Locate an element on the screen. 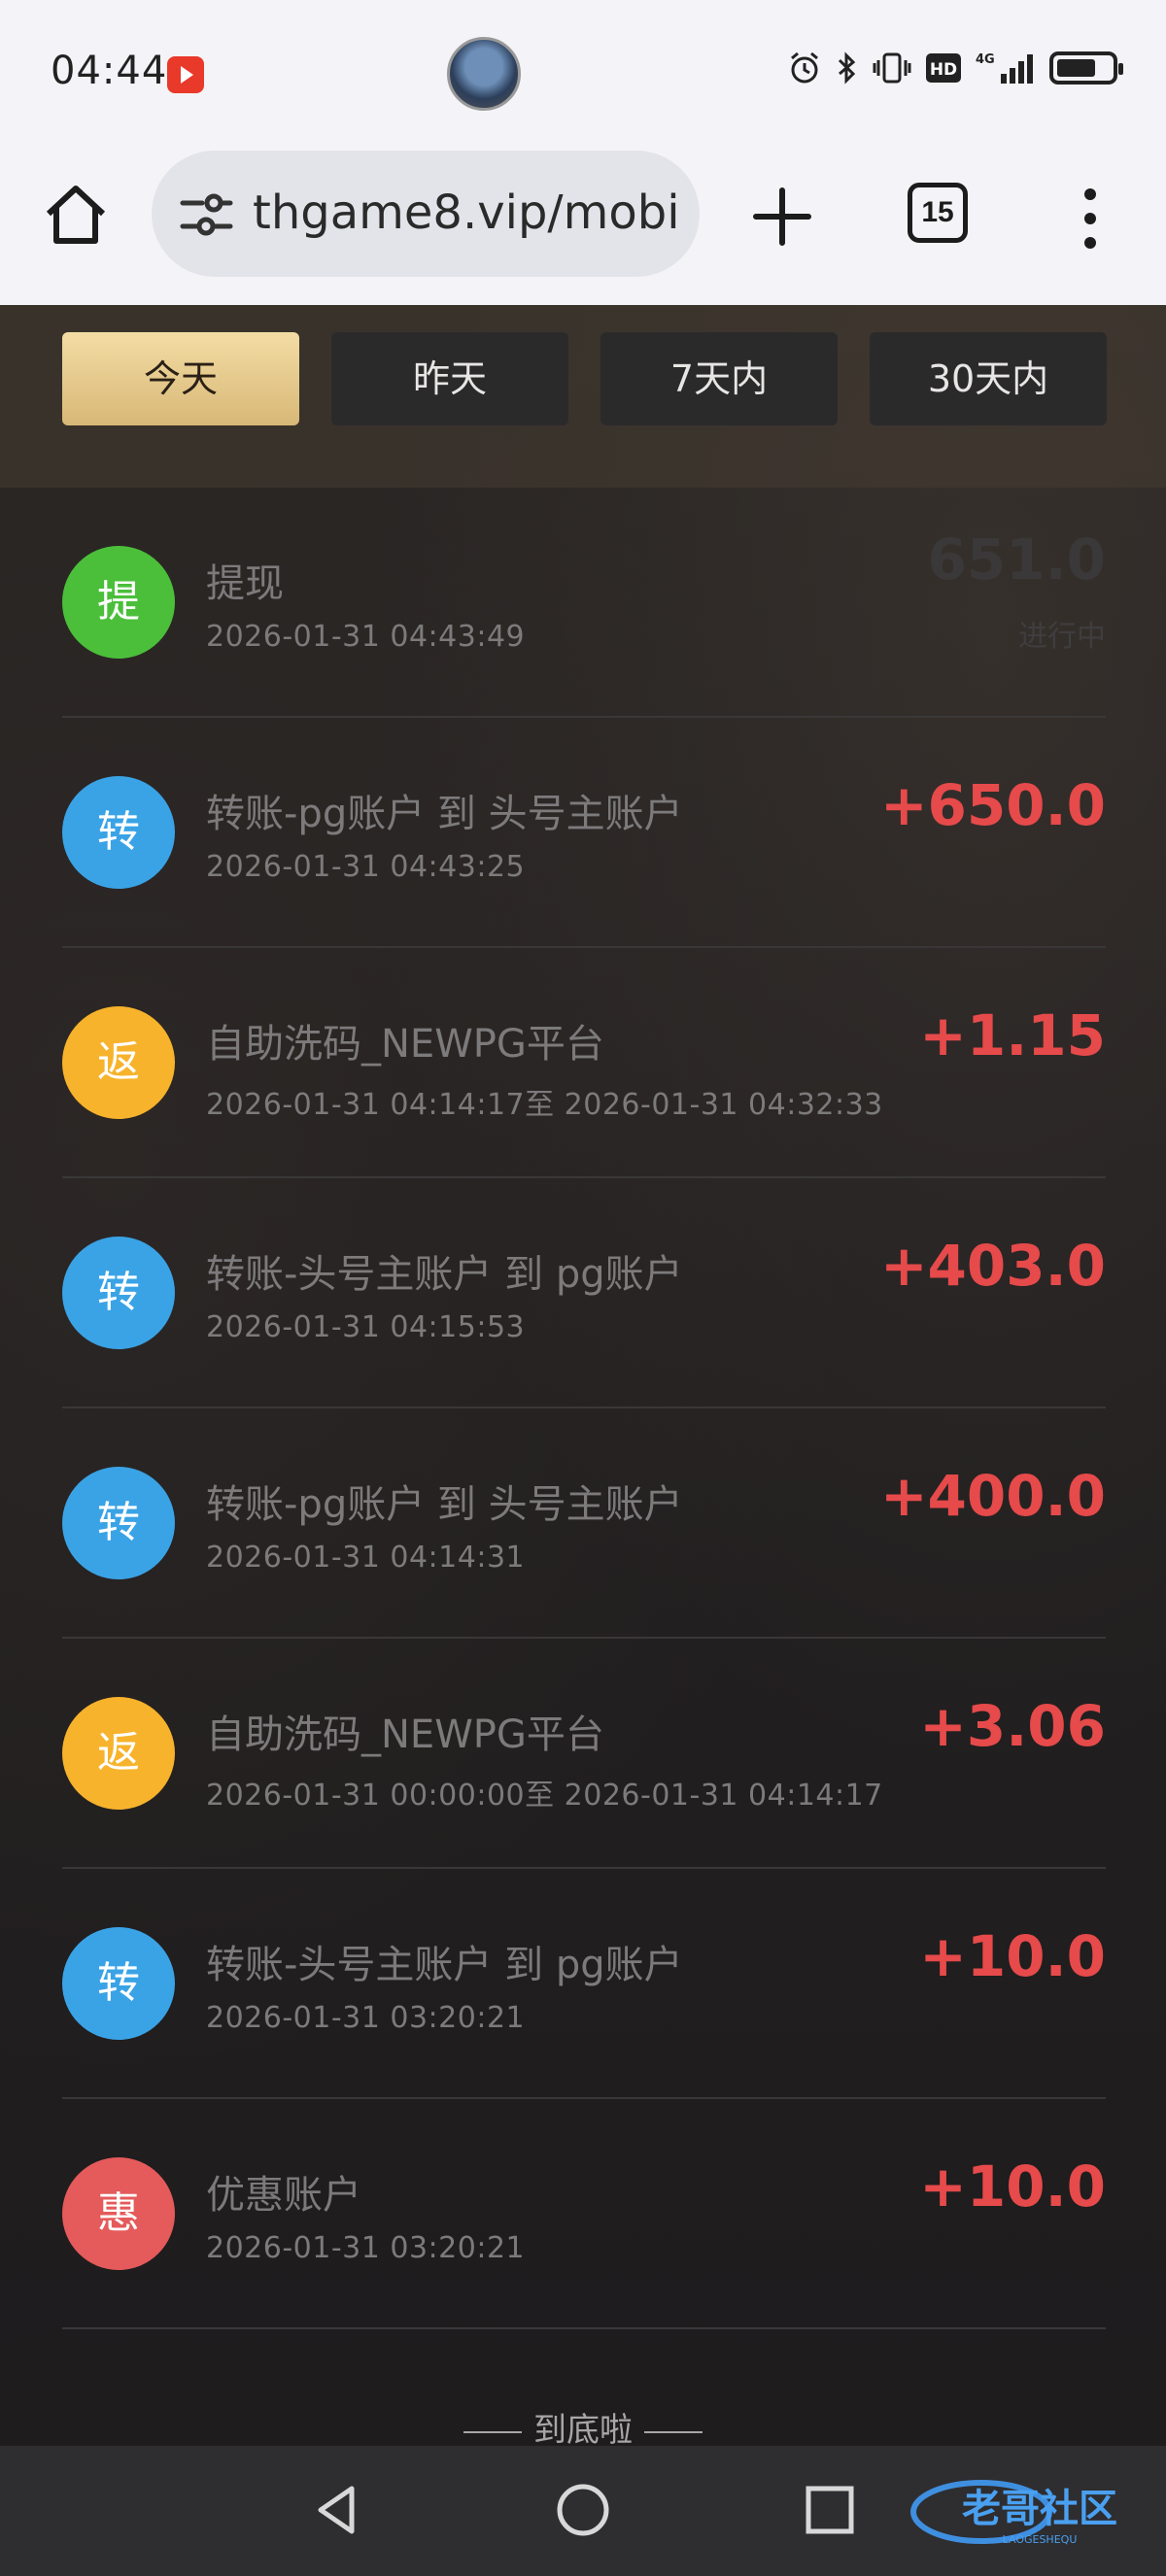 This screenshot has width=1166, height=2576. filter-today: 今天 is located at coordinates (180, 378).